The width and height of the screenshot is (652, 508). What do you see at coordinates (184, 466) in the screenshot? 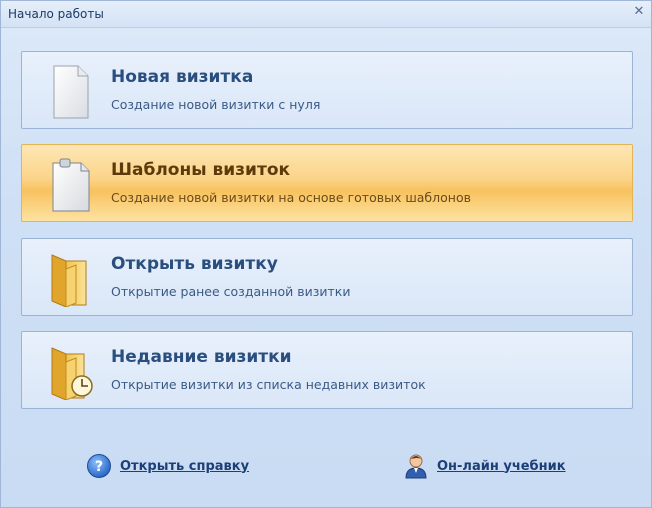
I see `open-help-label: Открыть справку` at bounding box center [184, 466].